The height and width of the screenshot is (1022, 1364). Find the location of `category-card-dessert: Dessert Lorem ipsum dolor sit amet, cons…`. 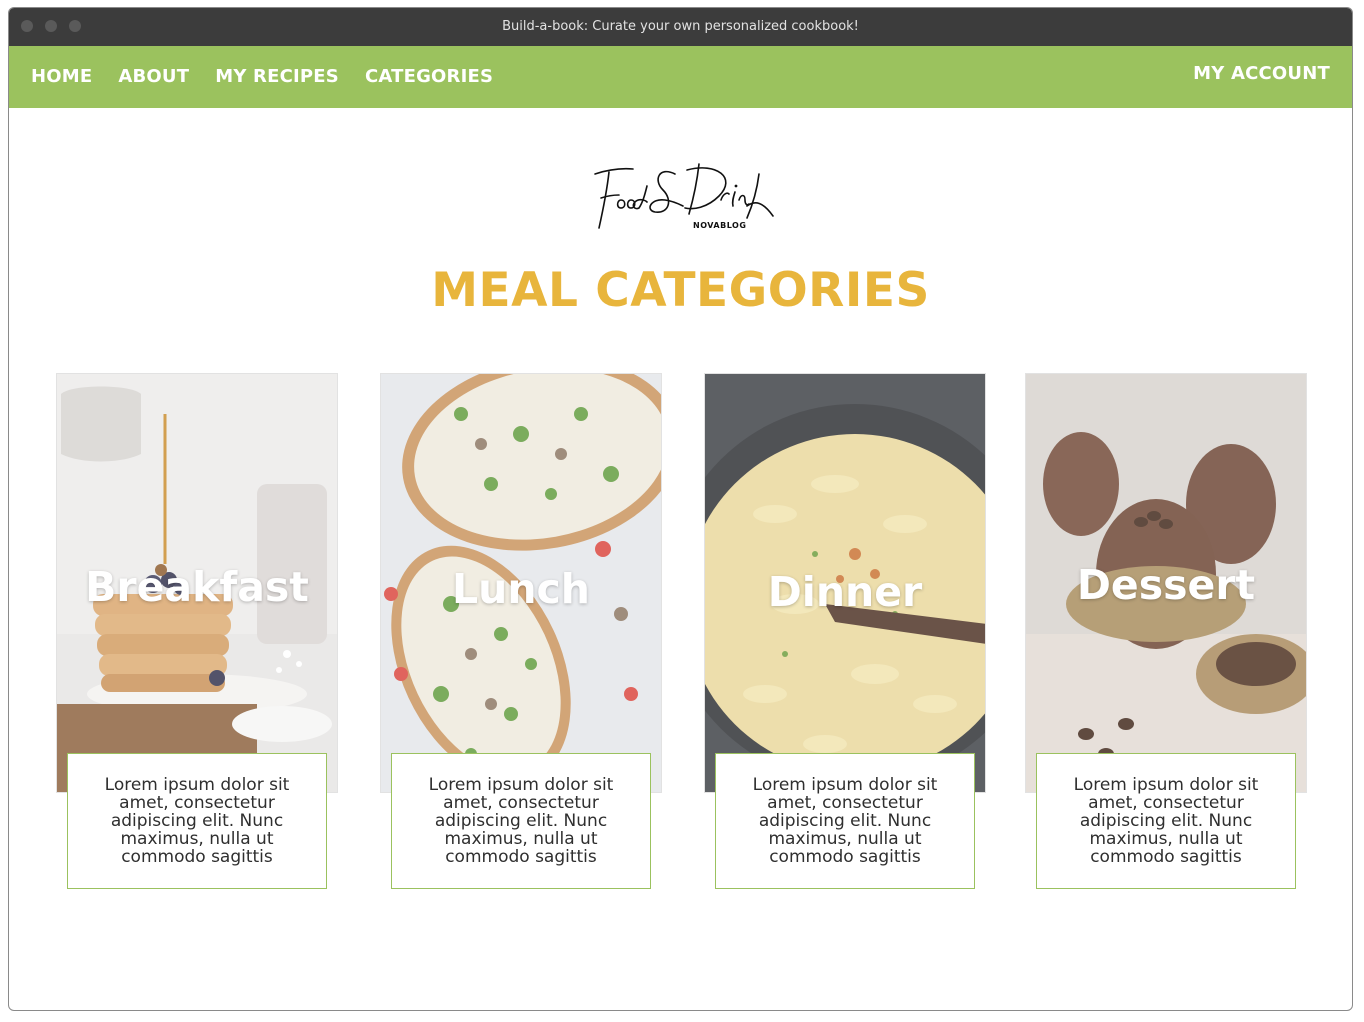

category-card-dessert: Dessert Lorem ipsum dolor sit amet, cons… is located at coordinates (1166, 633).